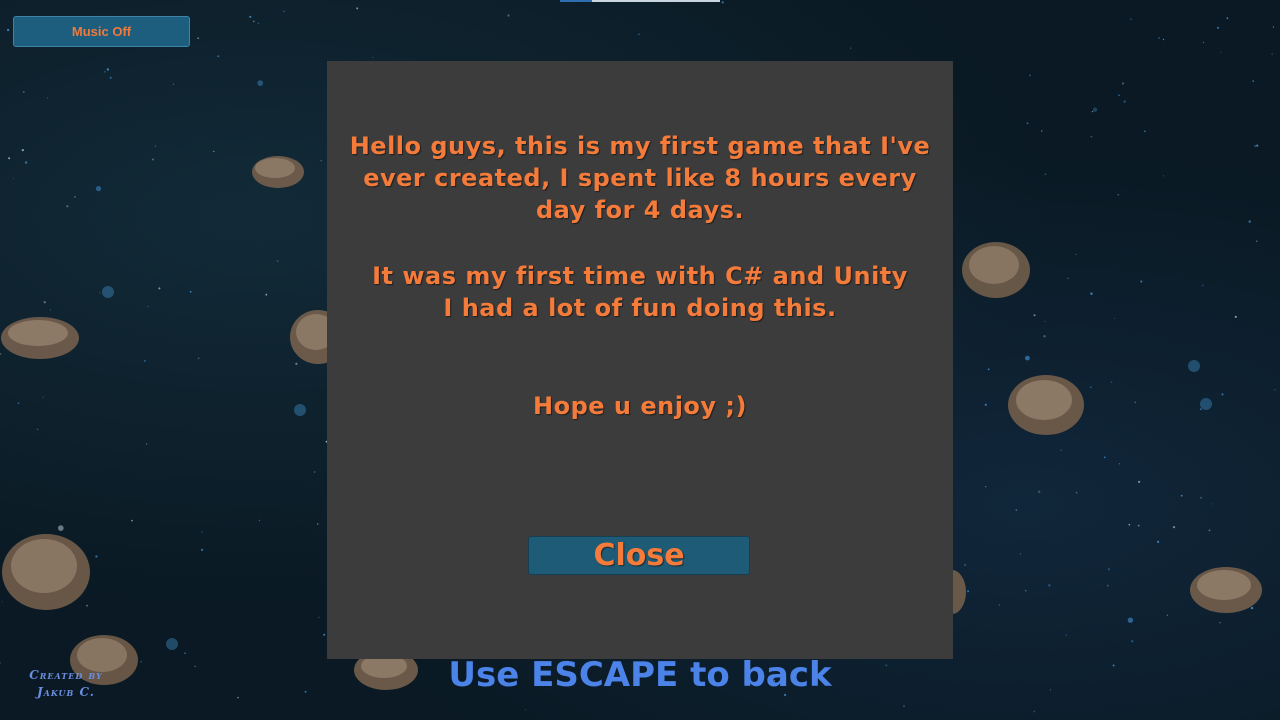 The height and width of the screenshot is (720, 1280). Describe the element at coordinates (640, 210) in the screenshot. I see `dialog-message-line: day for 4 days.` at that location.